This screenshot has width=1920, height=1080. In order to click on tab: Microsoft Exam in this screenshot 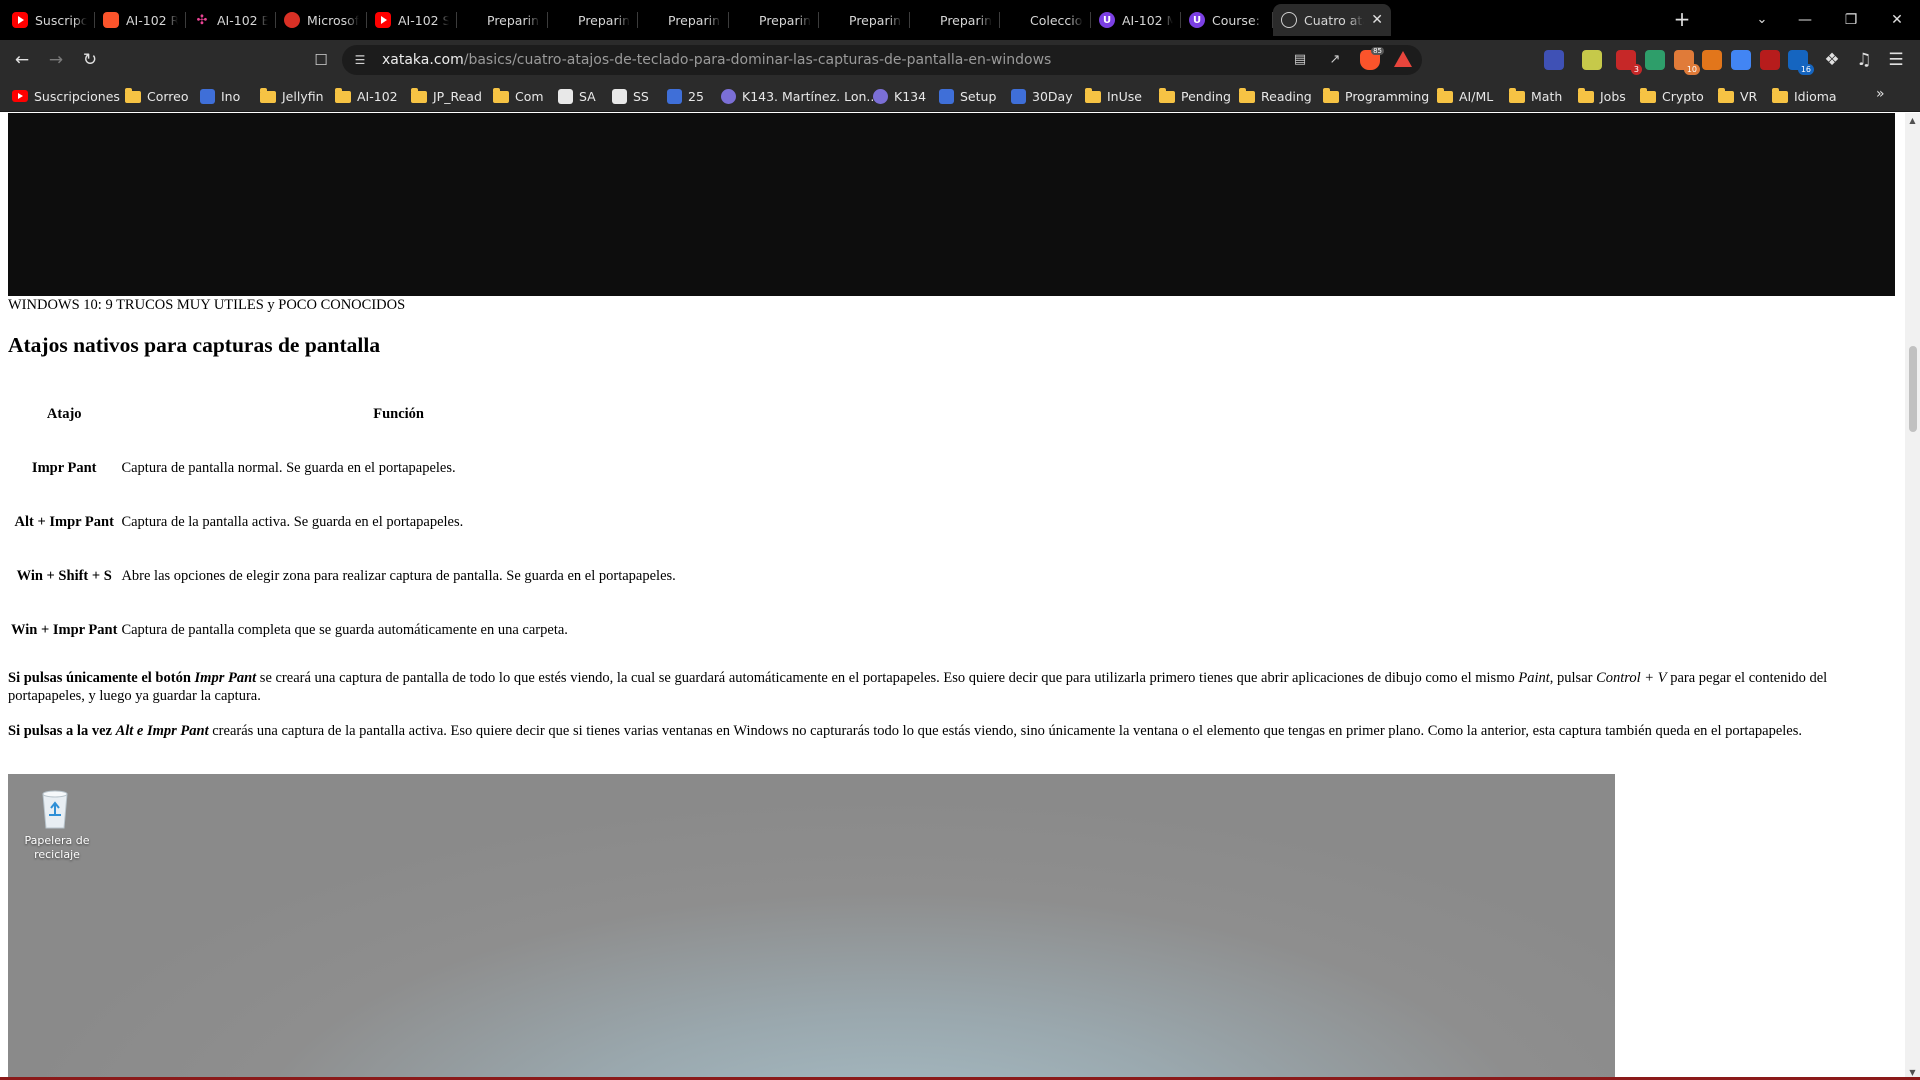, I will do `click(321, 20)`.